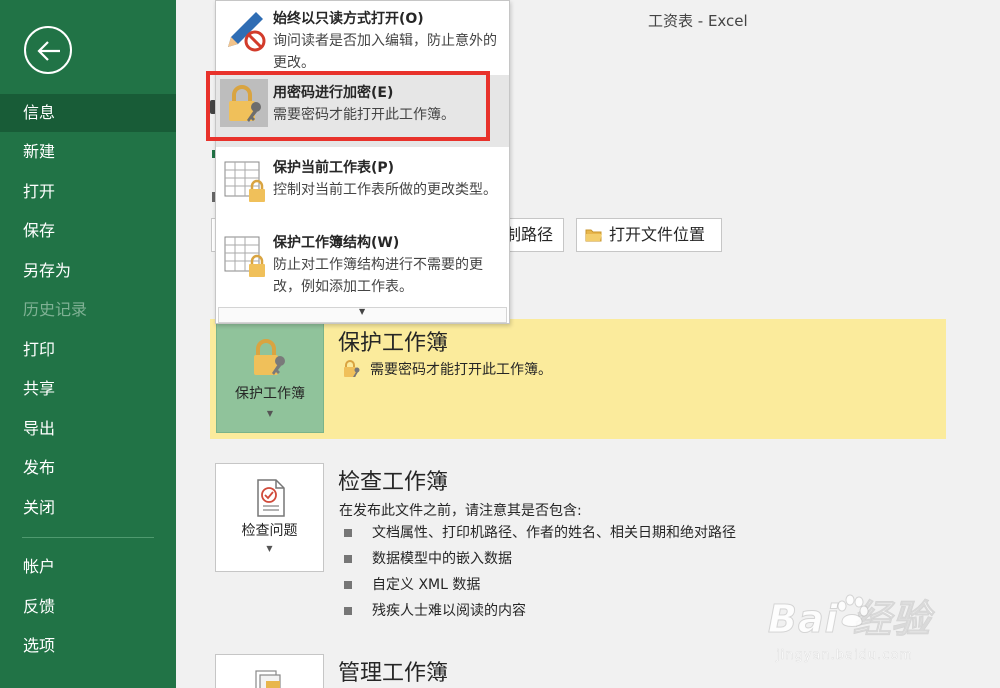 The image size is (1000, 688). Describe the element at coordinates (352, 368) in the screenshot. I see `lock-key-small-icon` at that location.